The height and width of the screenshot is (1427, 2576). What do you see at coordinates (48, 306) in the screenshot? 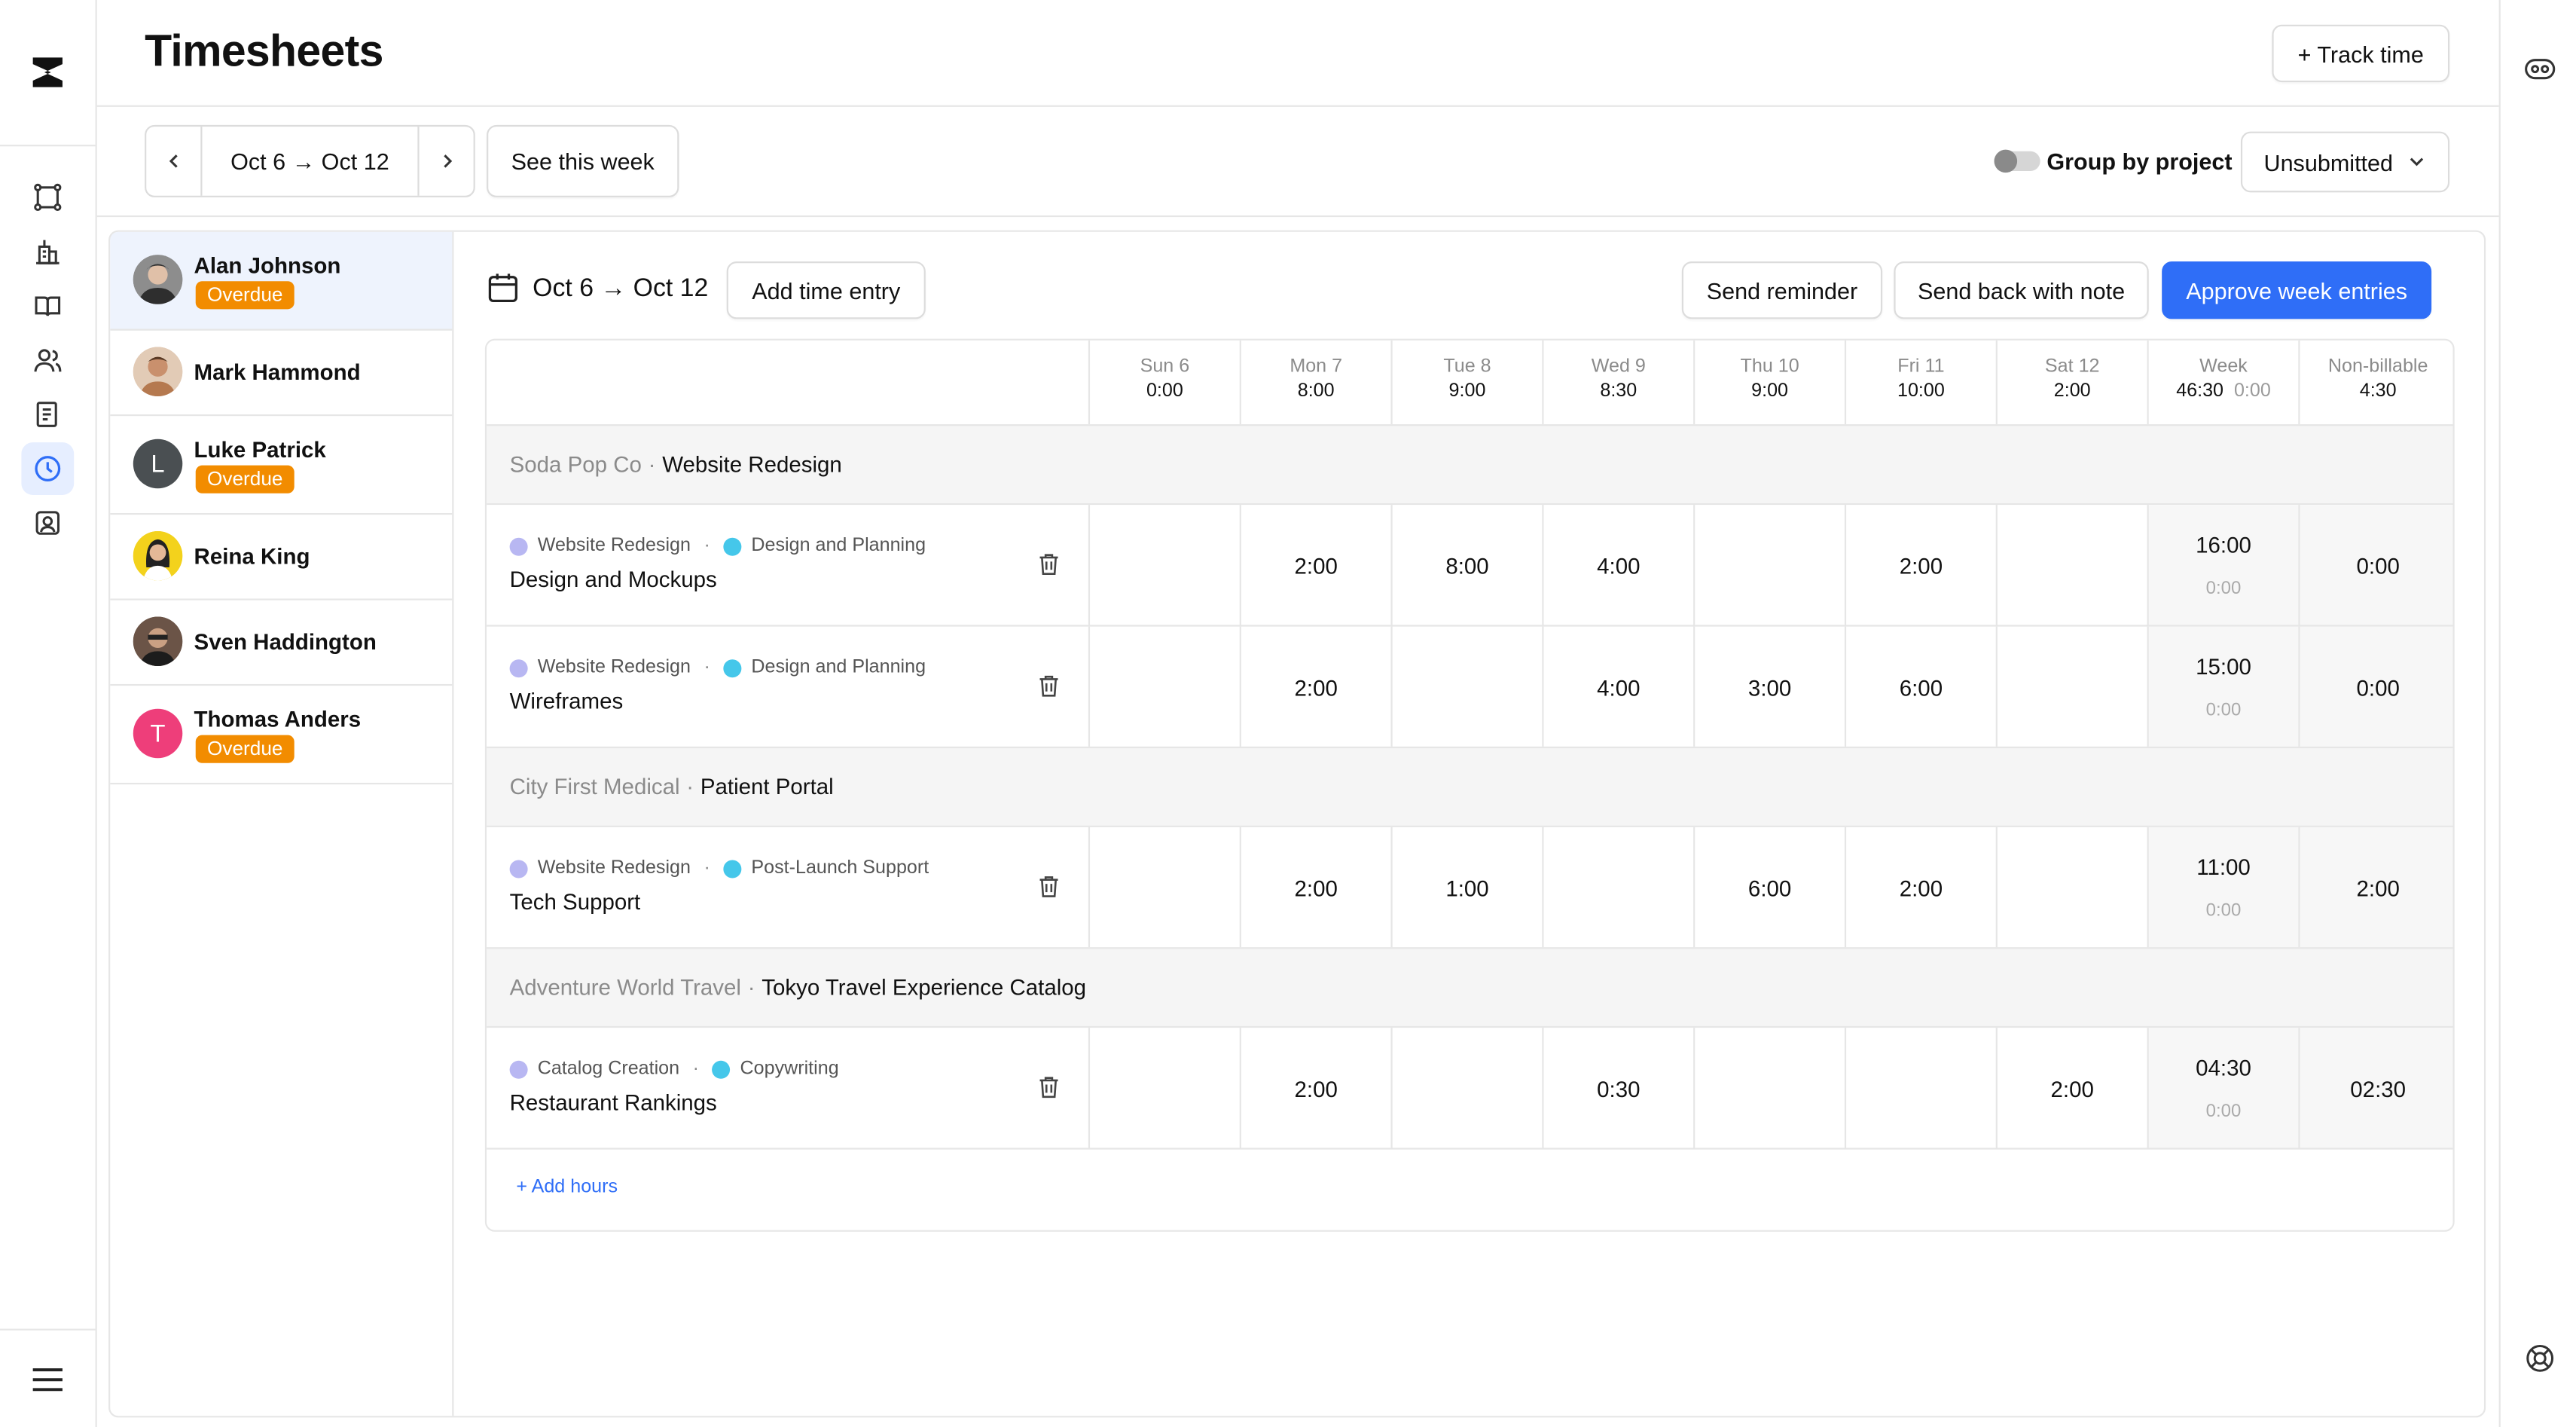
I see `nav-docs` at bounding box center [48, 306].